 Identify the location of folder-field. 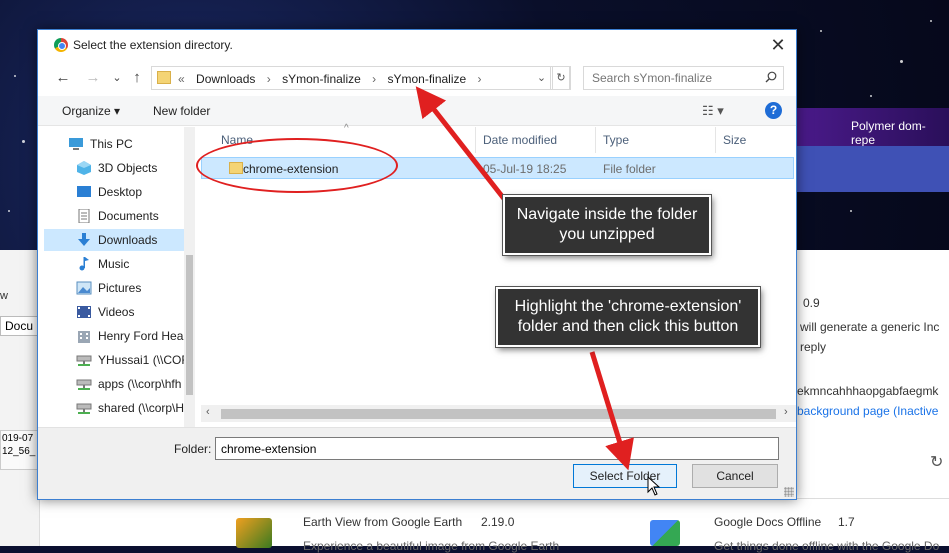
(497, 448).